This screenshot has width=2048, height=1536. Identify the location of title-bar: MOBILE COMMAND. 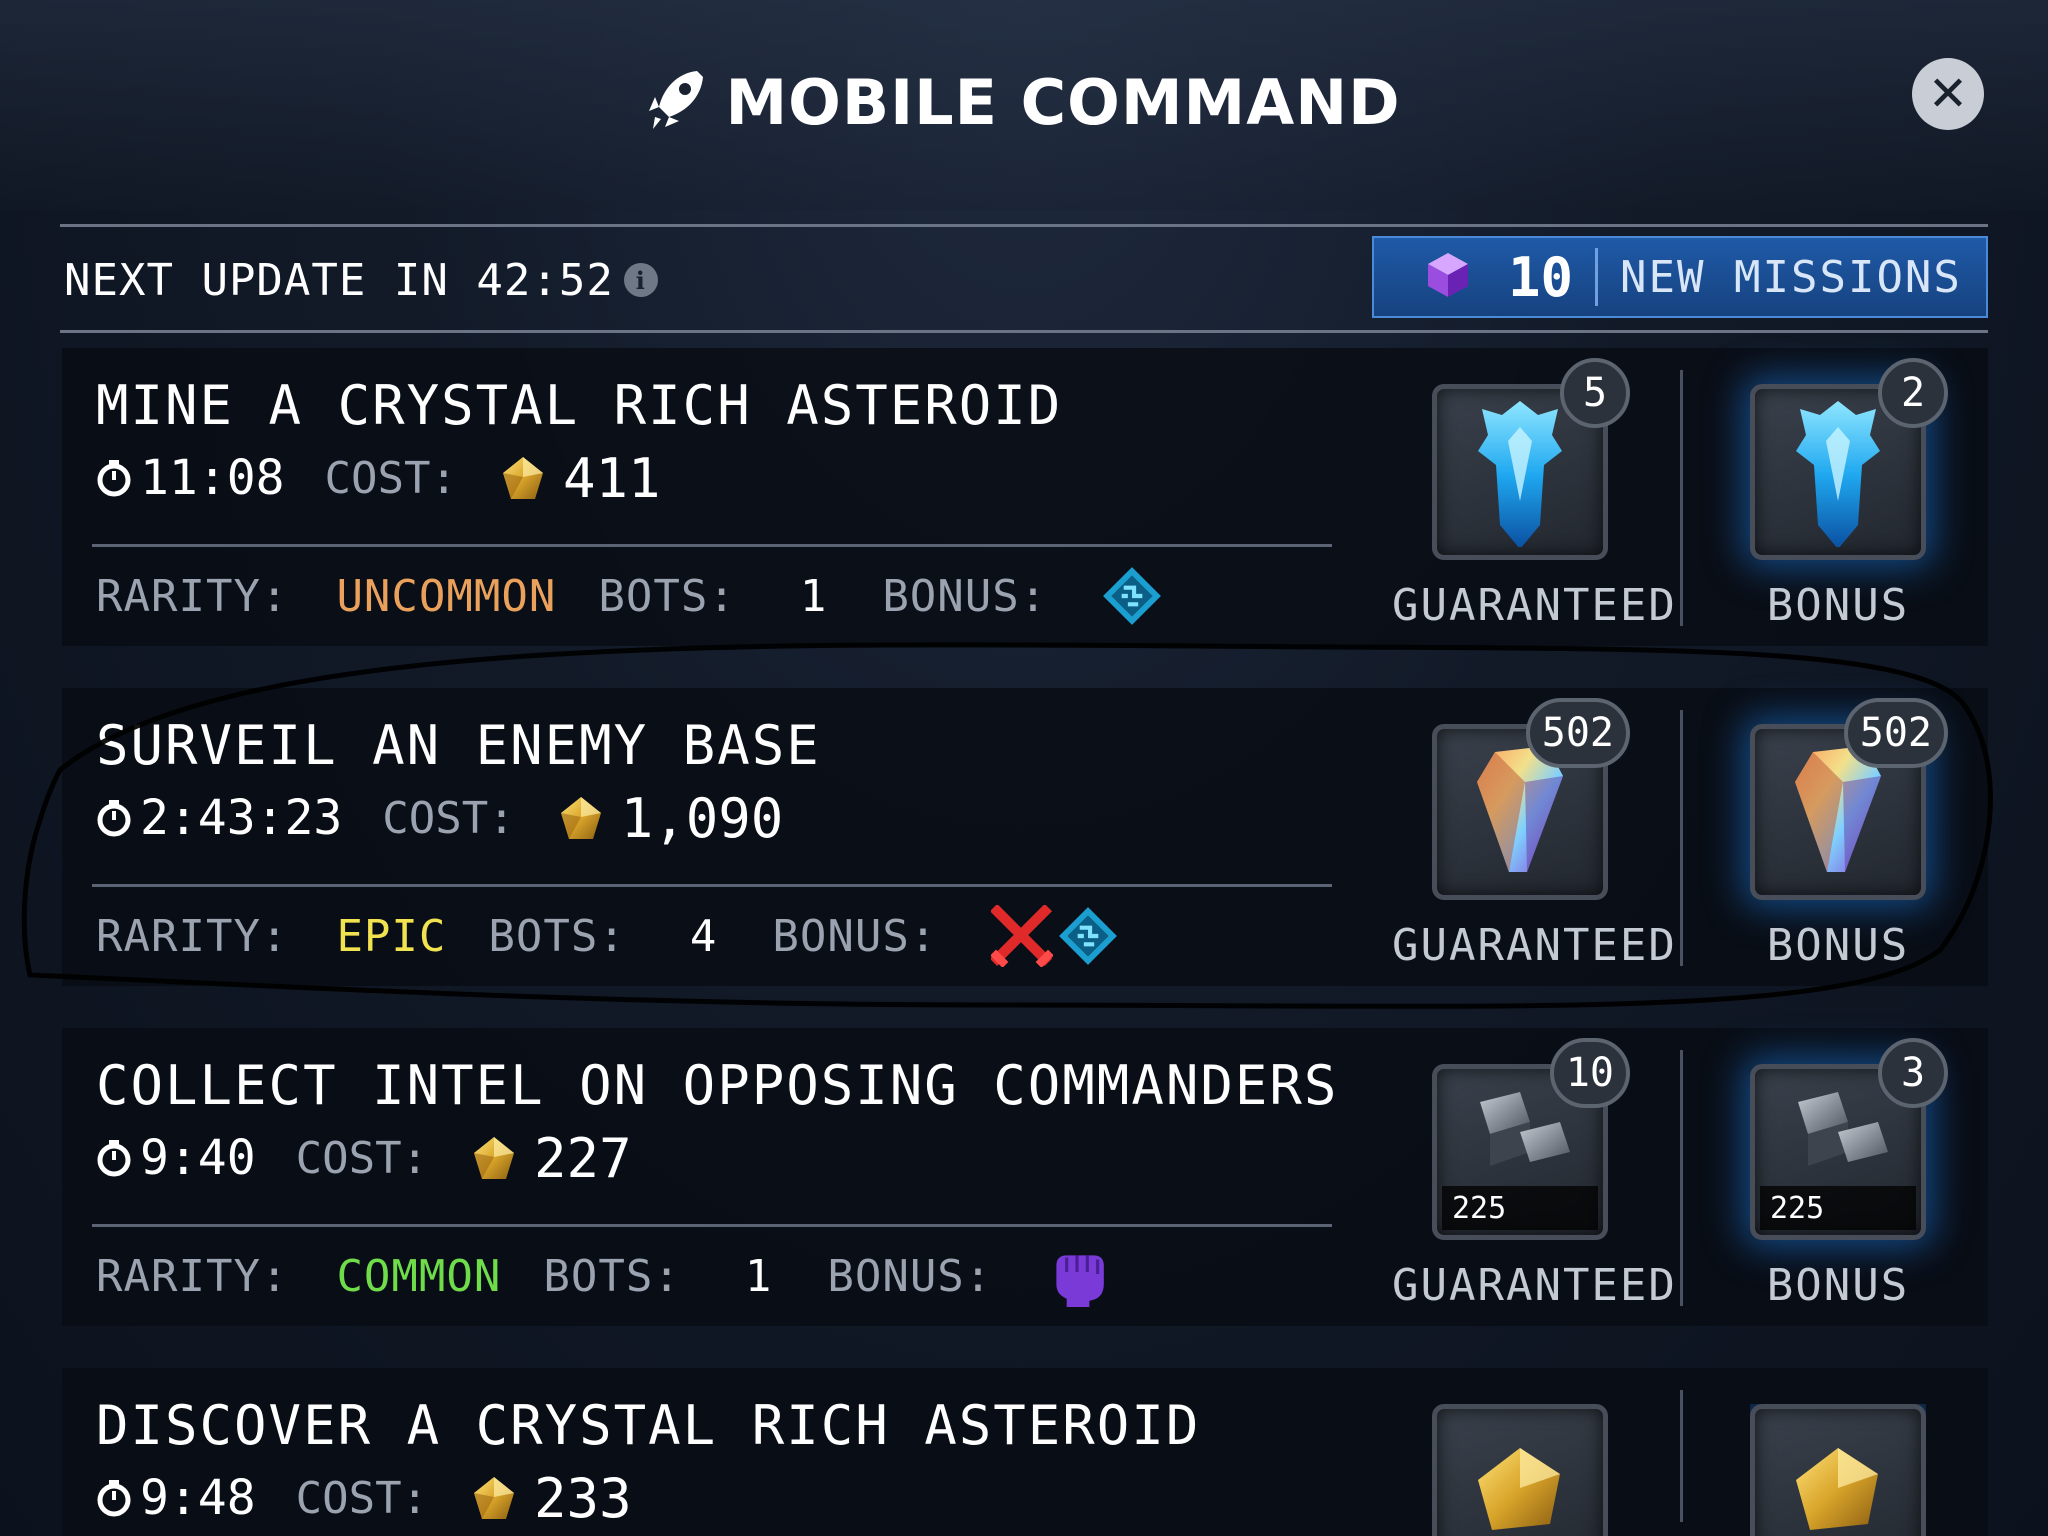
(1024, 102).